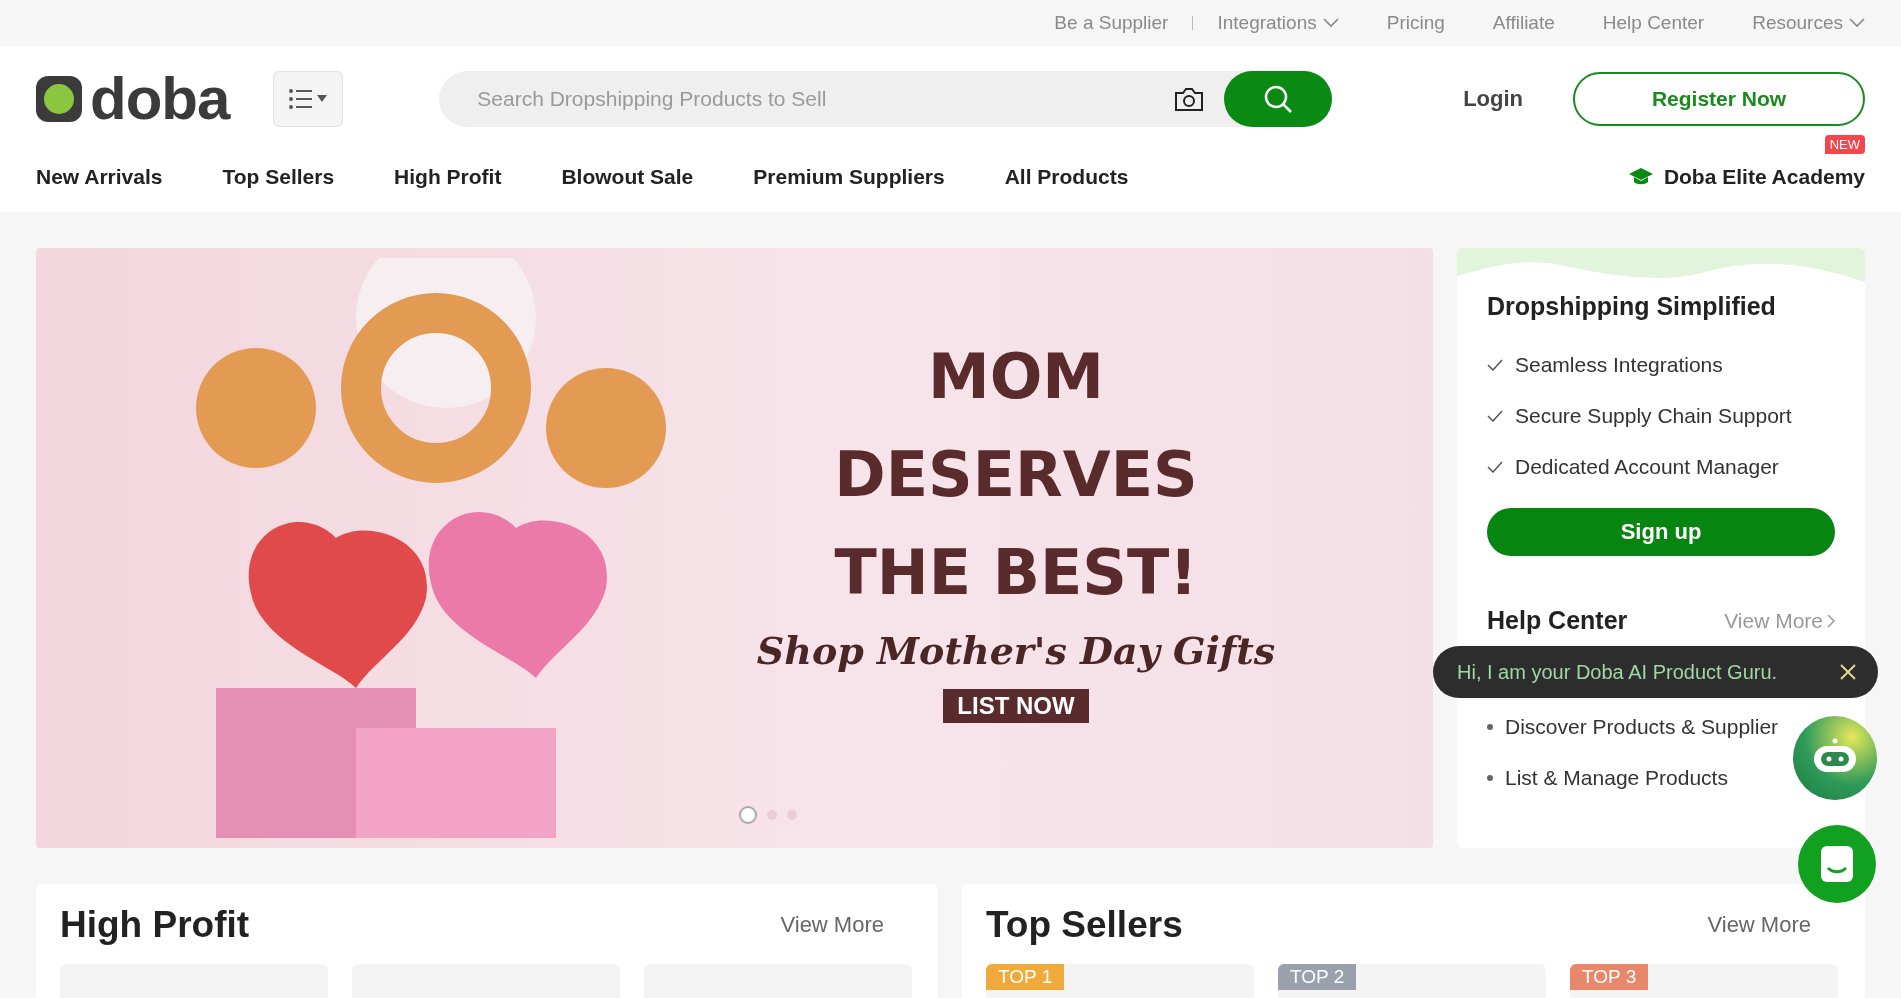  Describe the element at coordinates (1619, 364) in the screenshot. I see `feature-text: Seamless Integrations` at that location.